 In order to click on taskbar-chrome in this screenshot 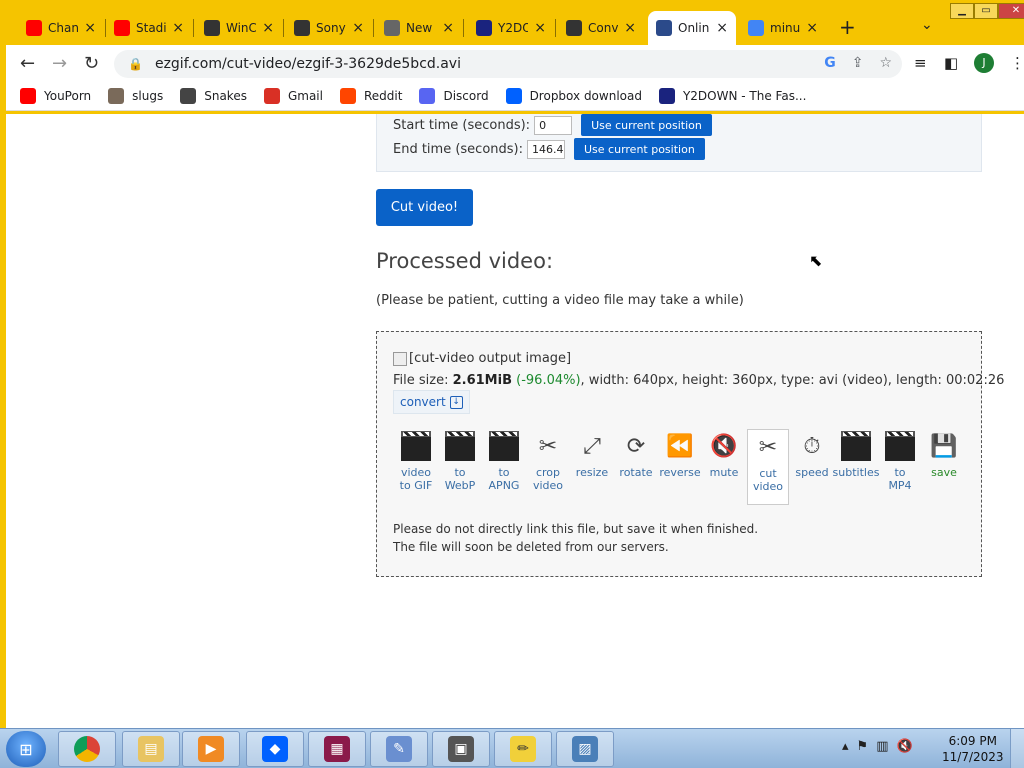, I will do `click(87, 749)`.